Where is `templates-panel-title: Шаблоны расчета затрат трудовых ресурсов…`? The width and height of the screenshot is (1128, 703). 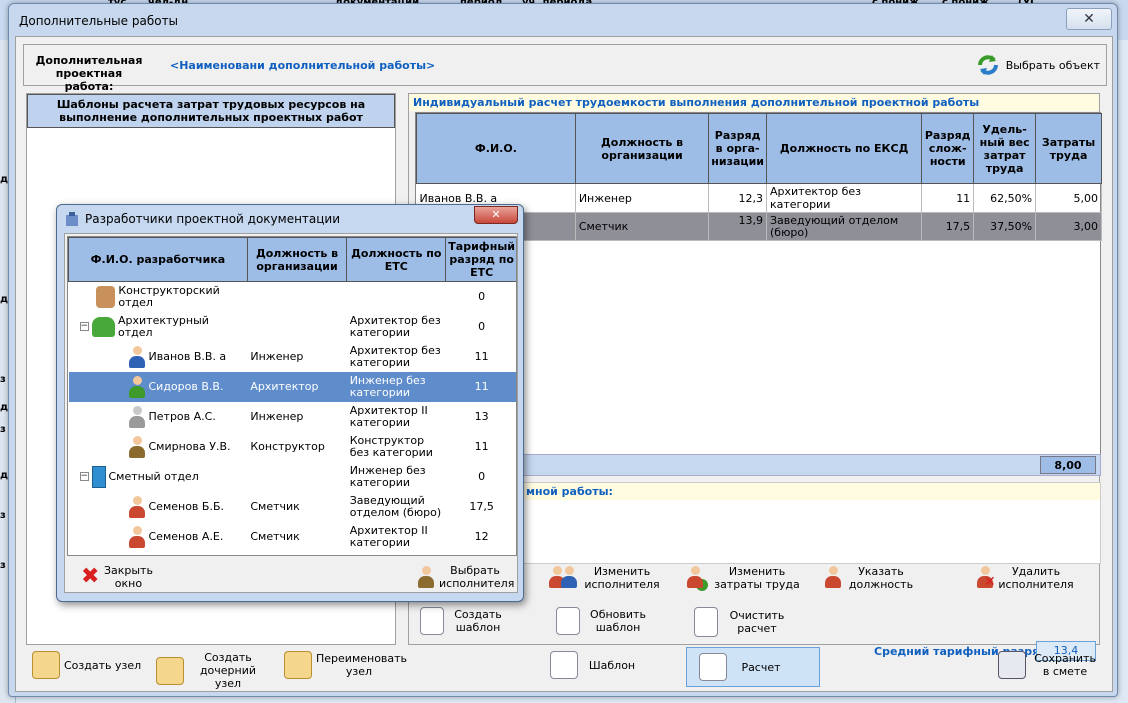 templates-panel-title: Шаблоны расчета затрат трудовых ресурсов… is located at coordinates (211, 111).